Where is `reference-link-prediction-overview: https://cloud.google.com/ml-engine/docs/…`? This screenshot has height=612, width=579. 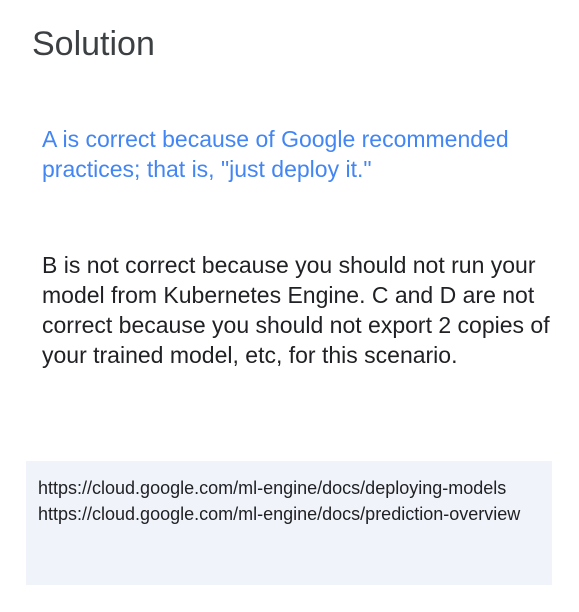
reference-link-prediction-overview: https://cloud.google.com/ml-engine/docs/… is located at coordinates (290, 514).